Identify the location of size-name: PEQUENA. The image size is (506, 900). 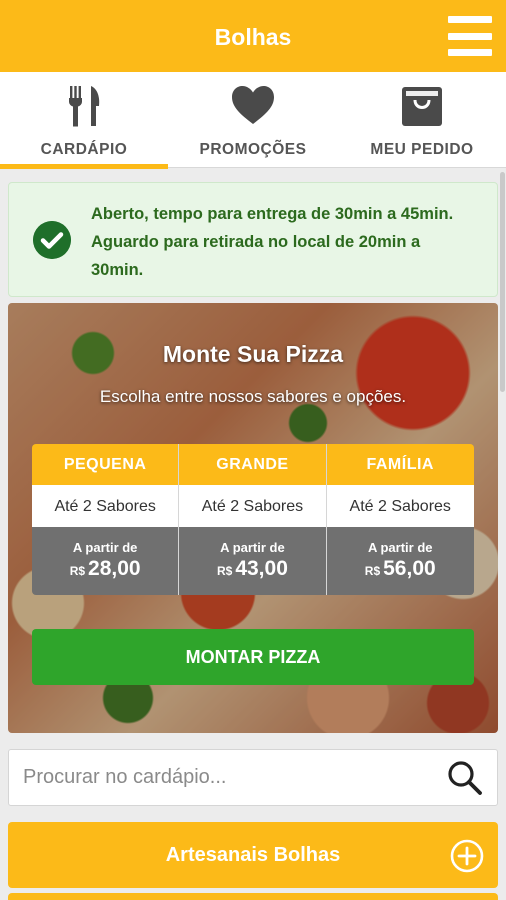
(105, 464).